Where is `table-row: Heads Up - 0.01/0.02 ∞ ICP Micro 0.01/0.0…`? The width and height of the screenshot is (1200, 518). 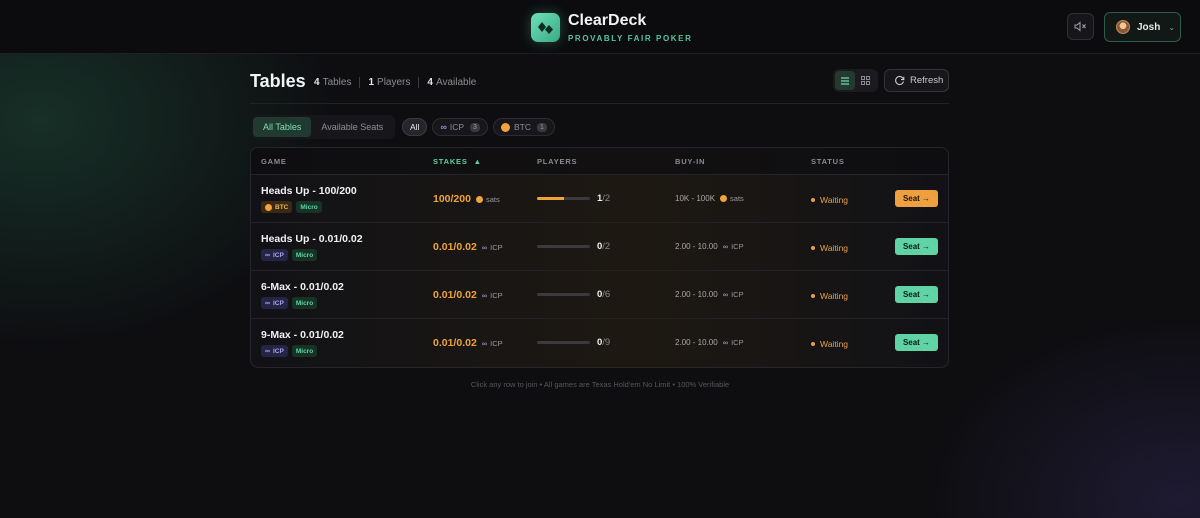 table-row: Heads Up - 0.01/0.02 ∞ ICP Micro 0.01/0.0… is located at coordinates (599, 247).